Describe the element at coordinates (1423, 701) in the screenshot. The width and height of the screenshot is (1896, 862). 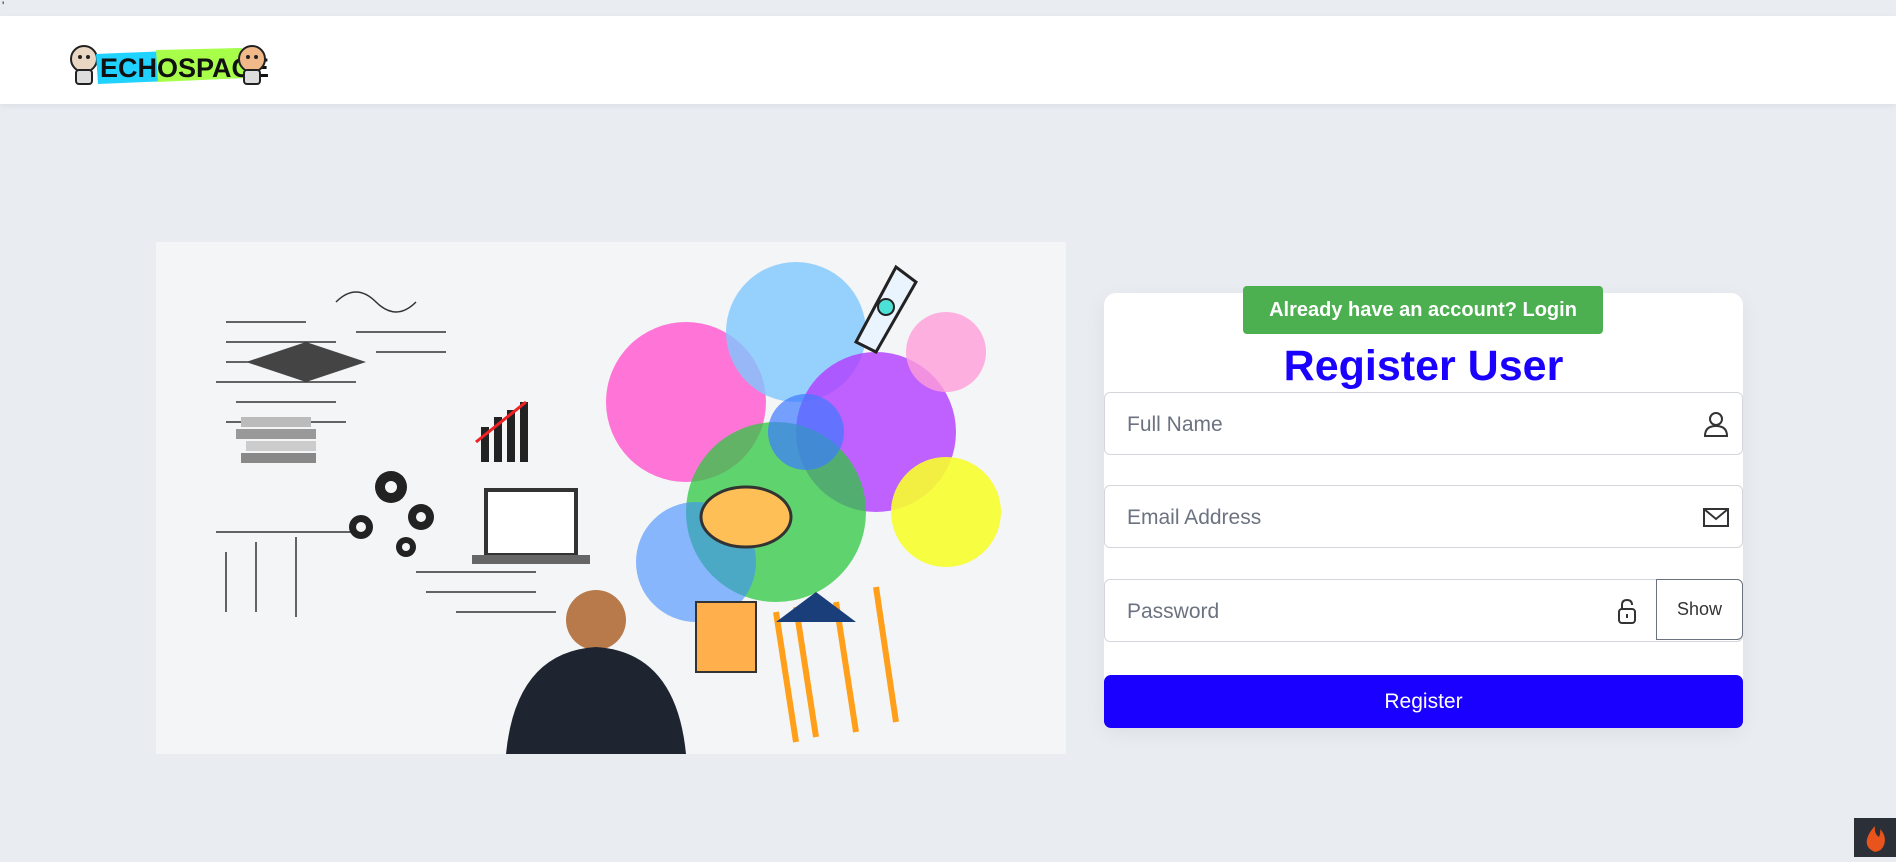
I see `register-button: Register` at that location.